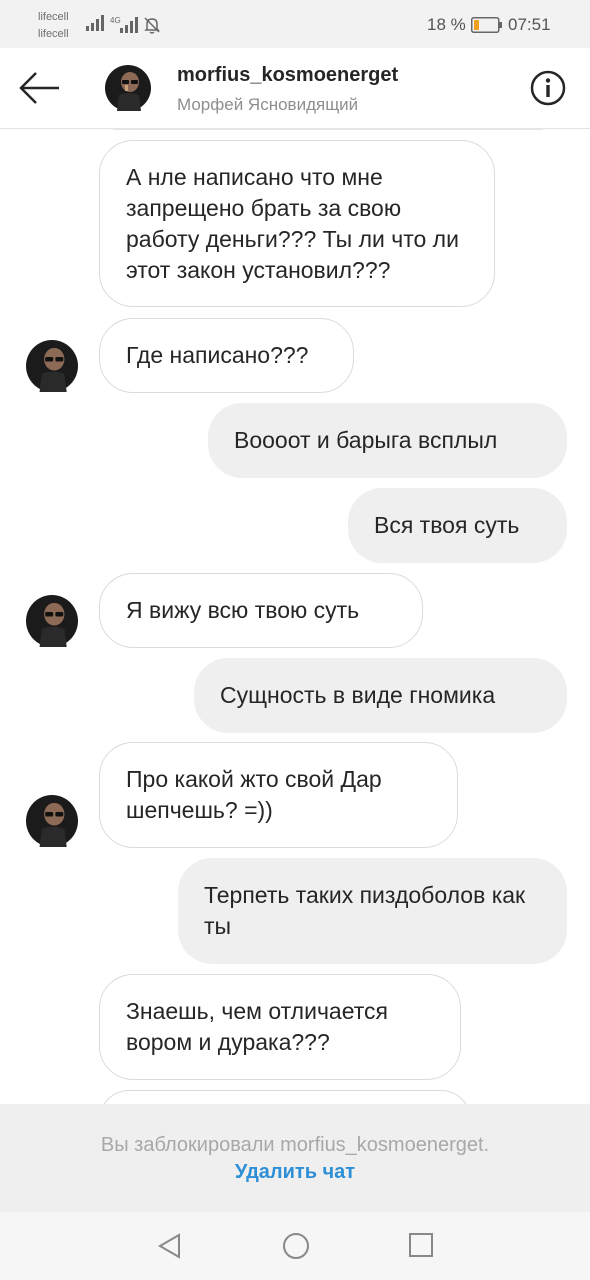  I want to click on message-incoming: Про какой жто свой Дар шепчешь? =)), so click(278, 795).